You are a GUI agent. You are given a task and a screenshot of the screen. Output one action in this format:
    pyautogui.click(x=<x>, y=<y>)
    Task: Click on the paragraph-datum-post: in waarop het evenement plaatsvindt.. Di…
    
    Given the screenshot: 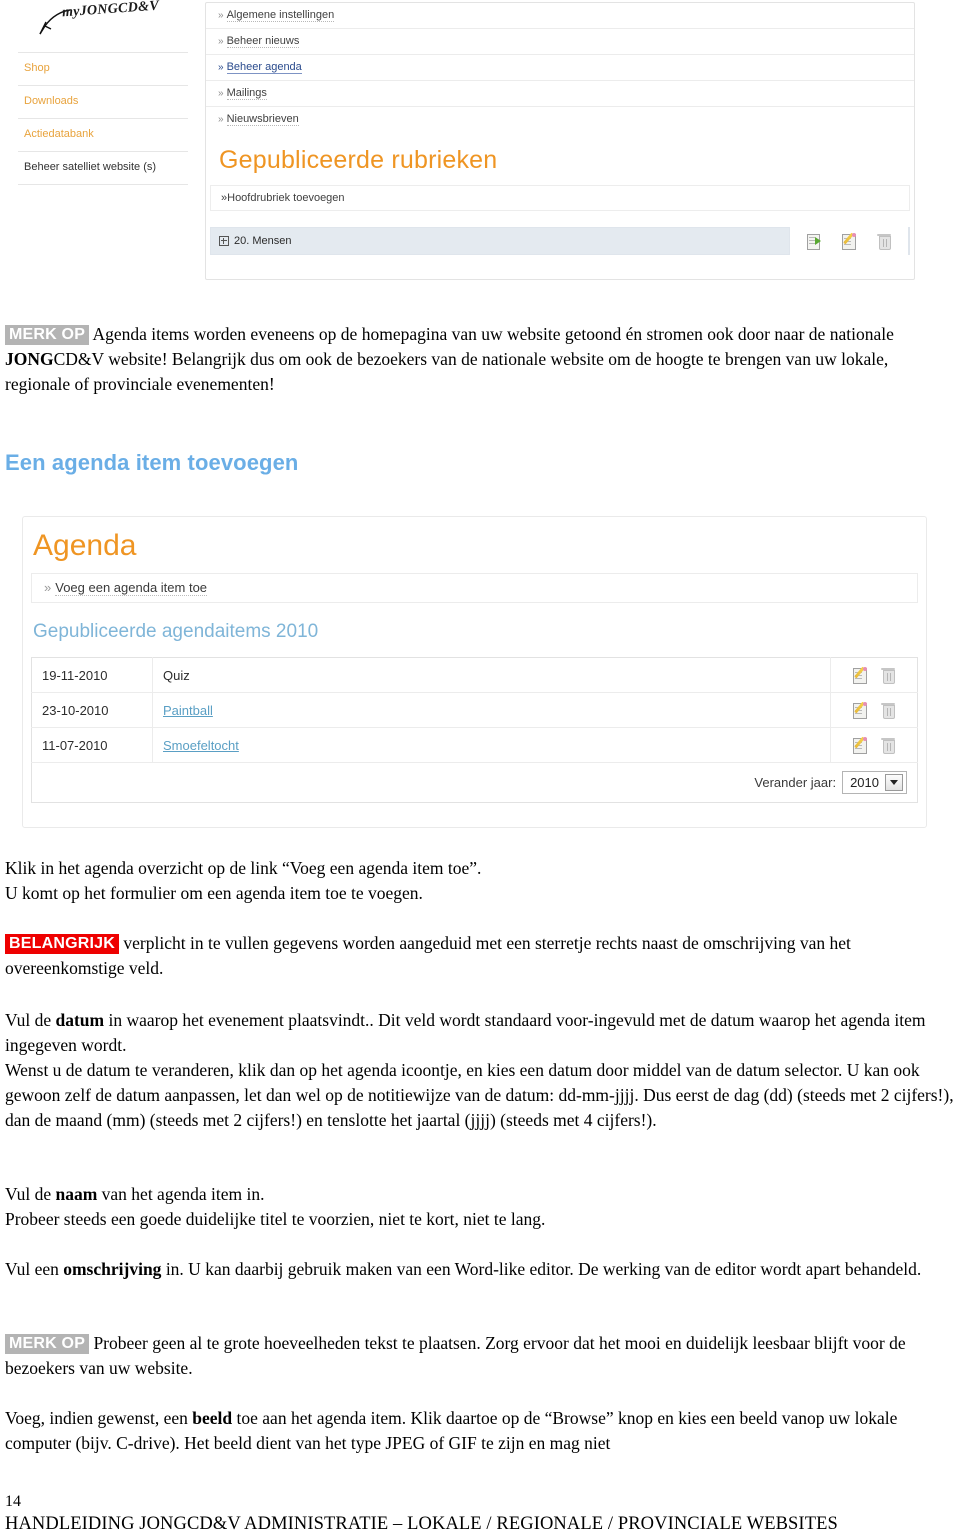 What is the action you would take?
    pyautogui.click(x=465, y=1032)
    